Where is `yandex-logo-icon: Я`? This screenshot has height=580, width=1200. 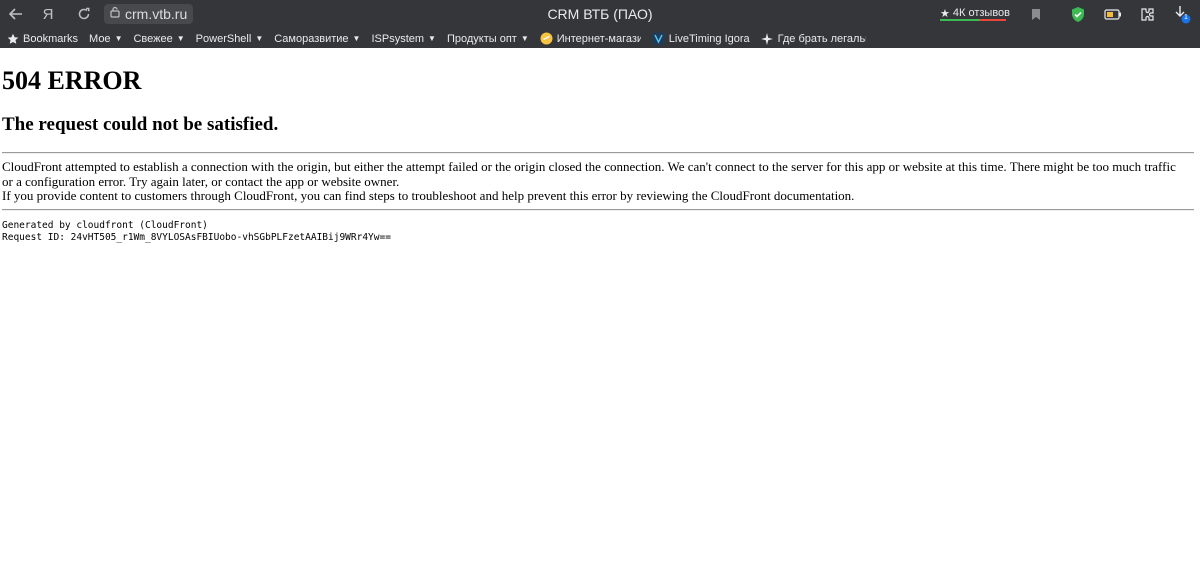
yandex-logo-icon: Я is located at coordinates (48, 14).